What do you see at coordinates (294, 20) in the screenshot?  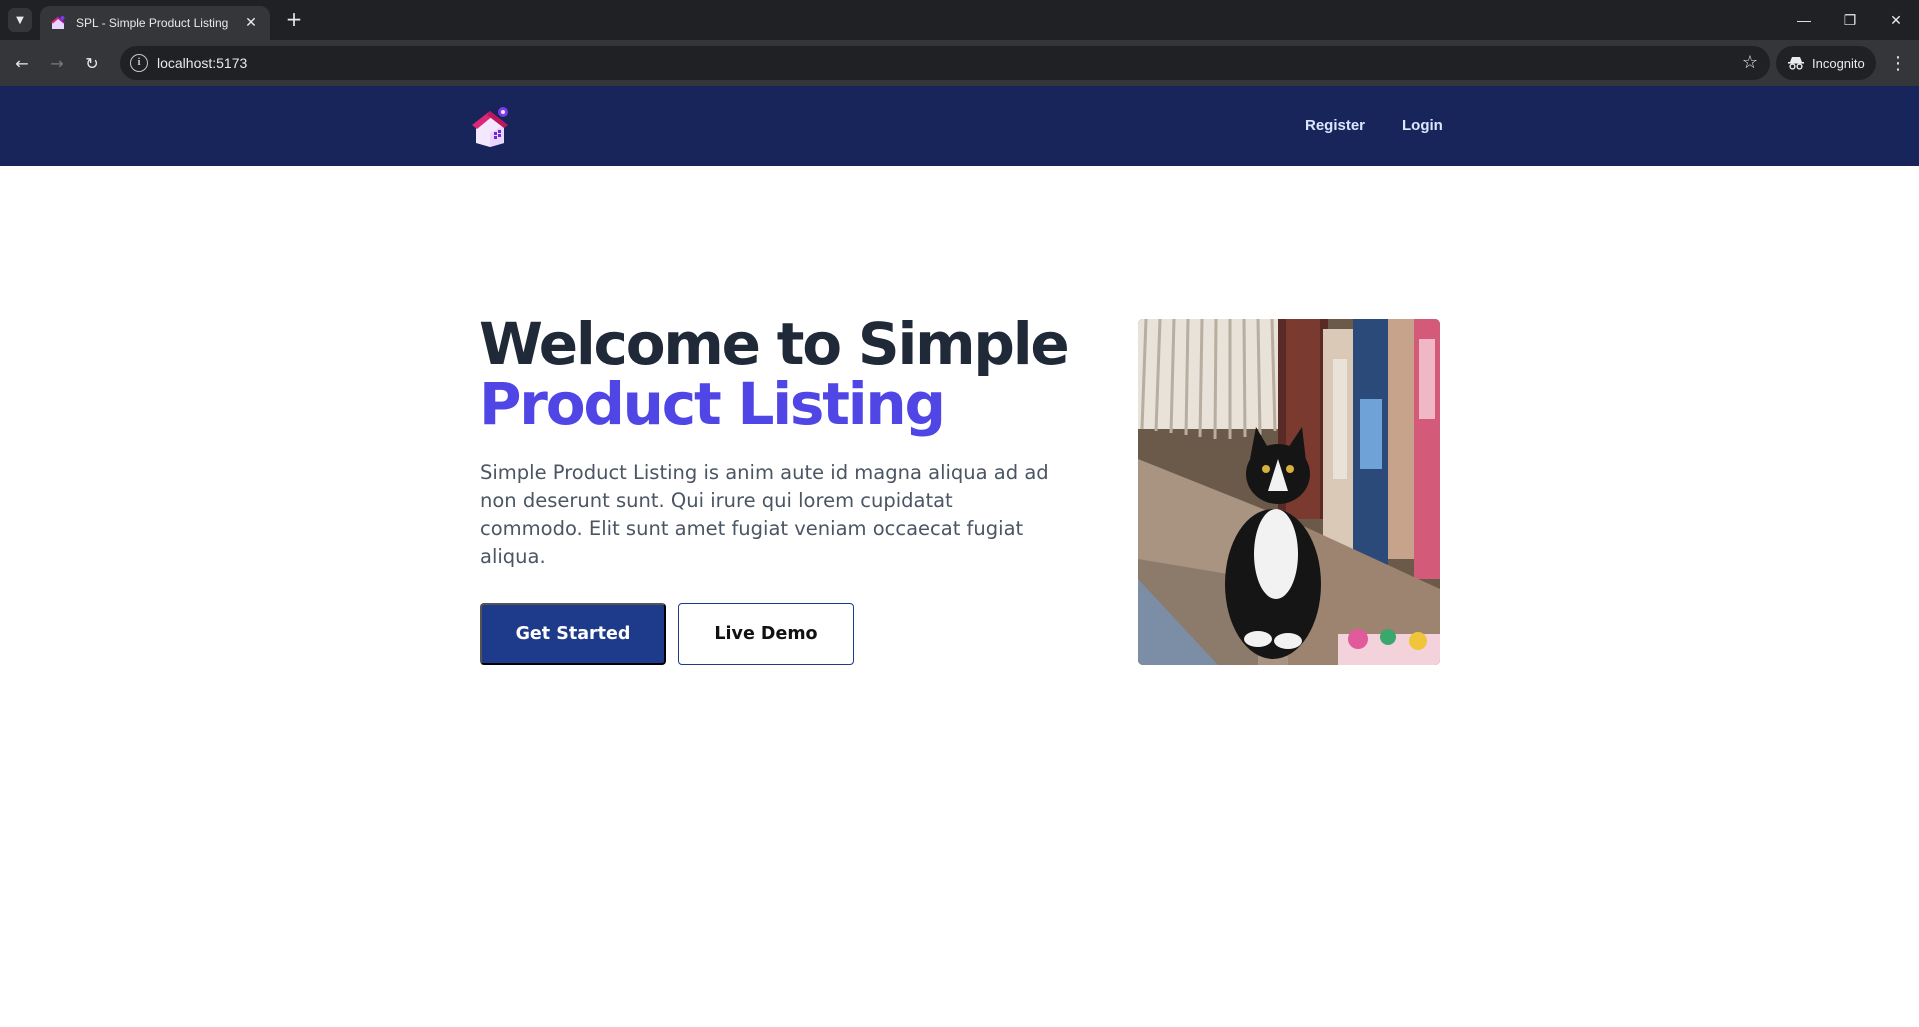 I see `new-tab-icon: +` at bounding box center [294, 20].